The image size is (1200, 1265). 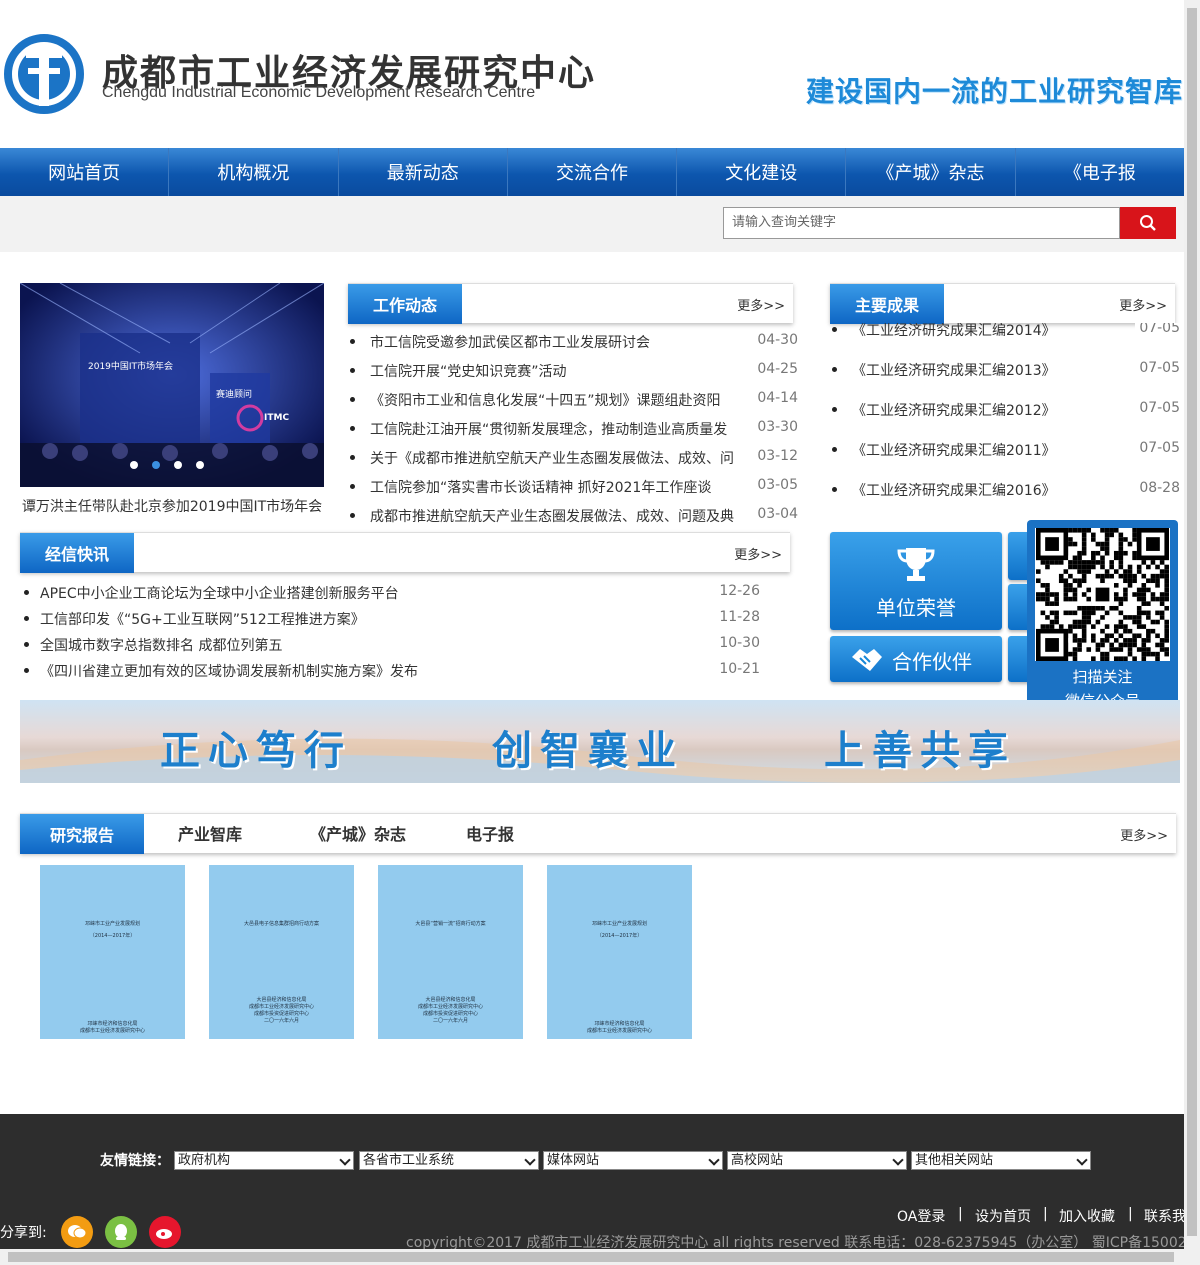 What do you see at coordinates (545, 400) in the screenshot?
I see `list-item-title: 《资阳市工业和信息化发展“十四五”规划》课题组赴资阳` at bounding box center [545, 400].